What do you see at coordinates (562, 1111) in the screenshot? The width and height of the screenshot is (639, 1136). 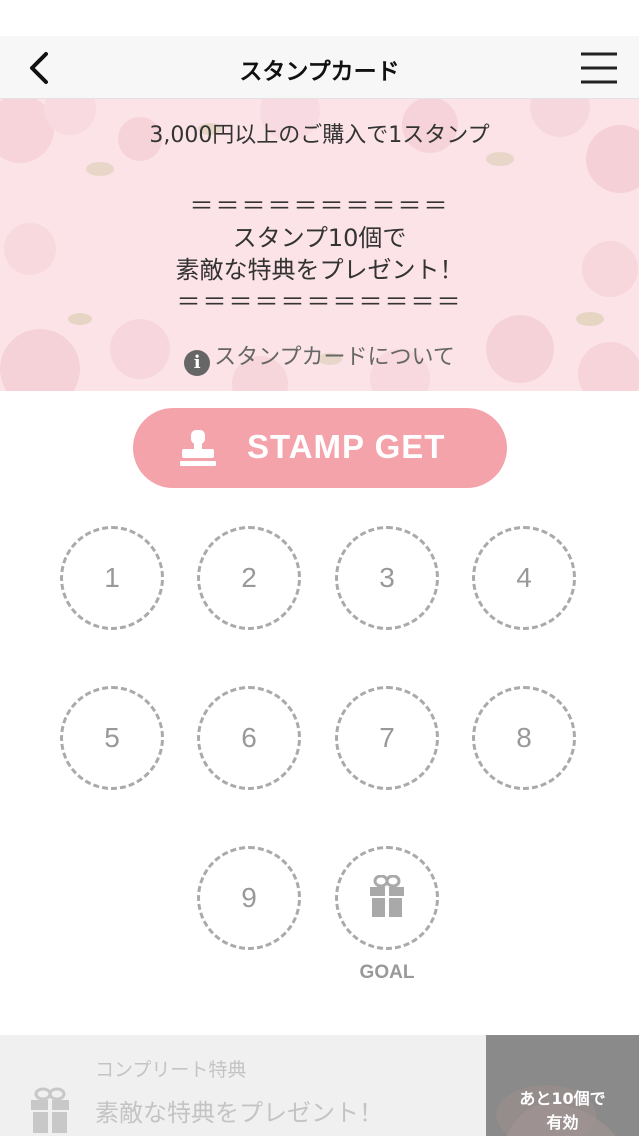 I see `remaining-count-text: あと10個で 有効` at bounding box center [562, 1111].